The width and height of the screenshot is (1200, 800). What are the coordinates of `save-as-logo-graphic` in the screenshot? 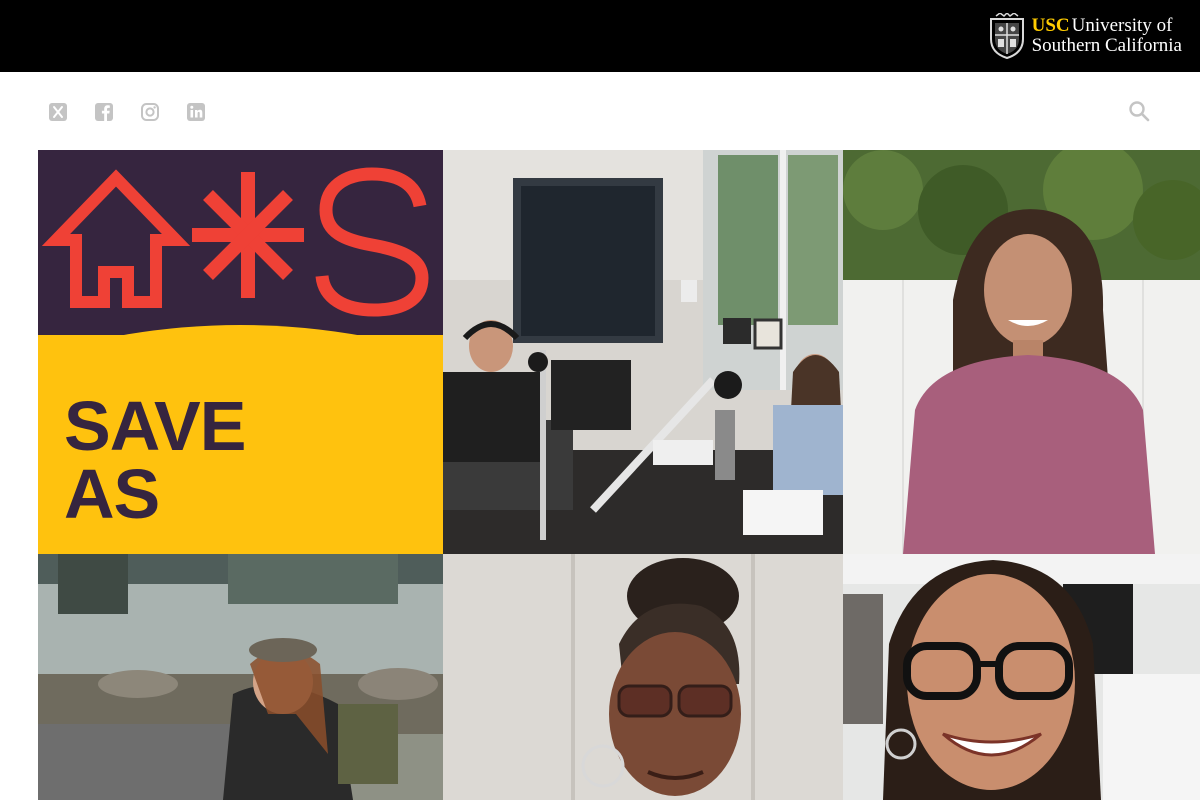 It's located at (235, 242).